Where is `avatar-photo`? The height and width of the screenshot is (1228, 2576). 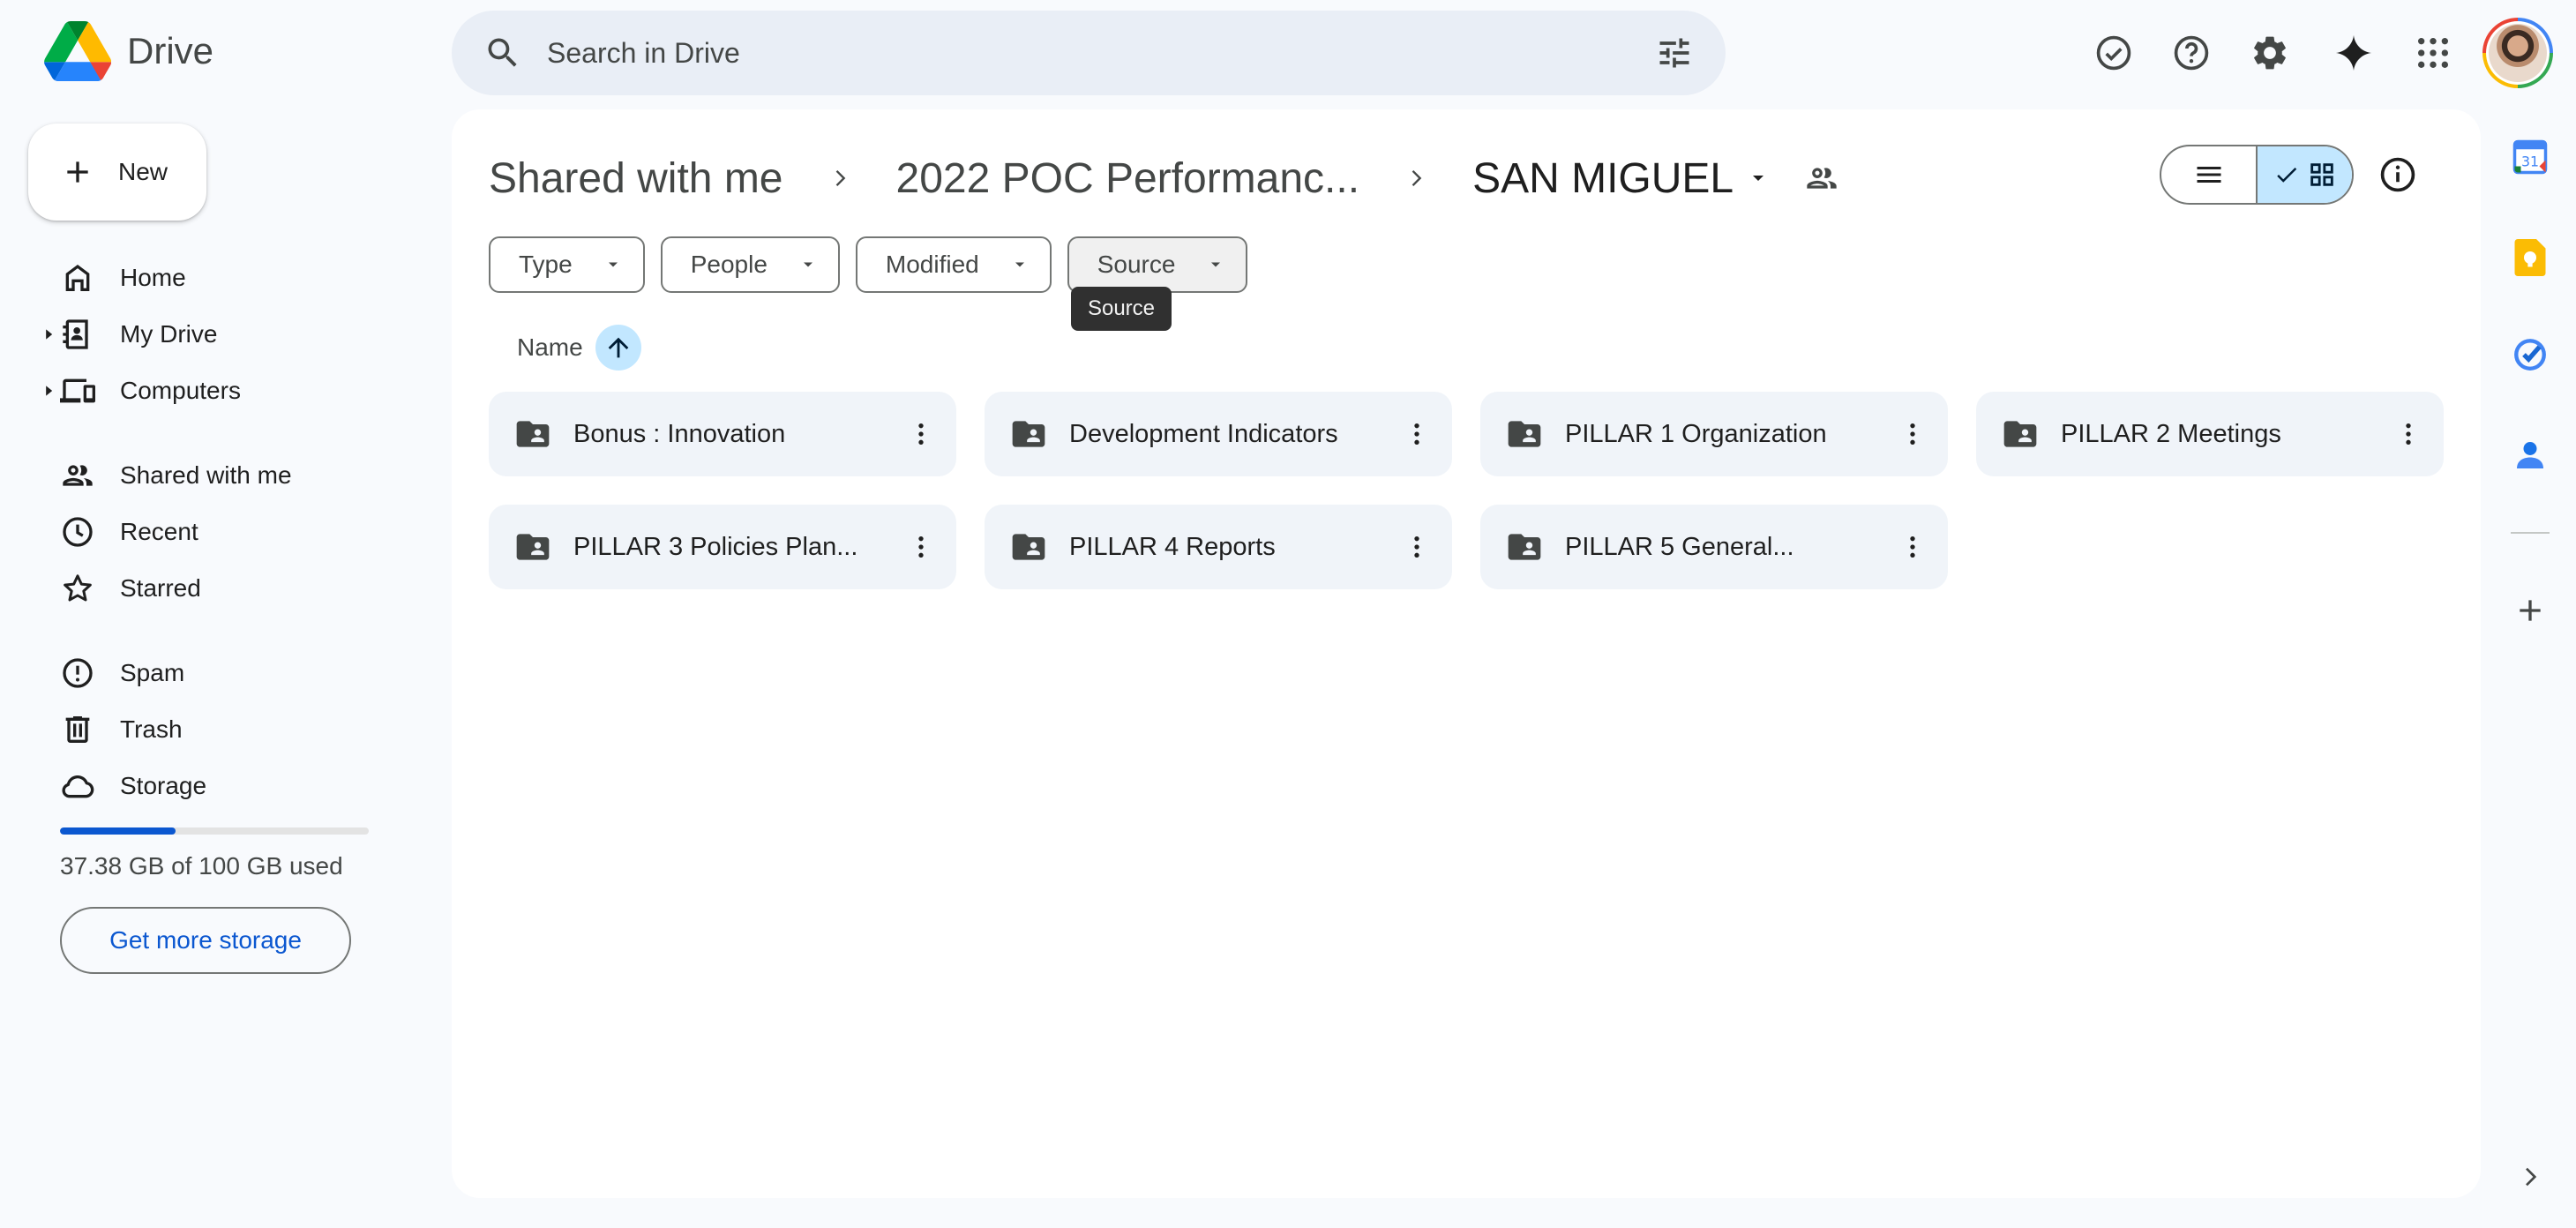
avatar-photo is located at coordinates (2518, 53).